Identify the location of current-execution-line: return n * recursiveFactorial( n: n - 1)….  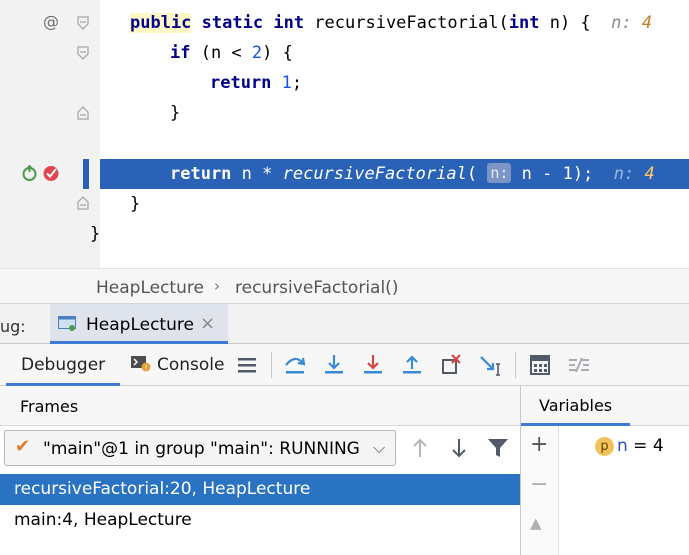
(344, 174).